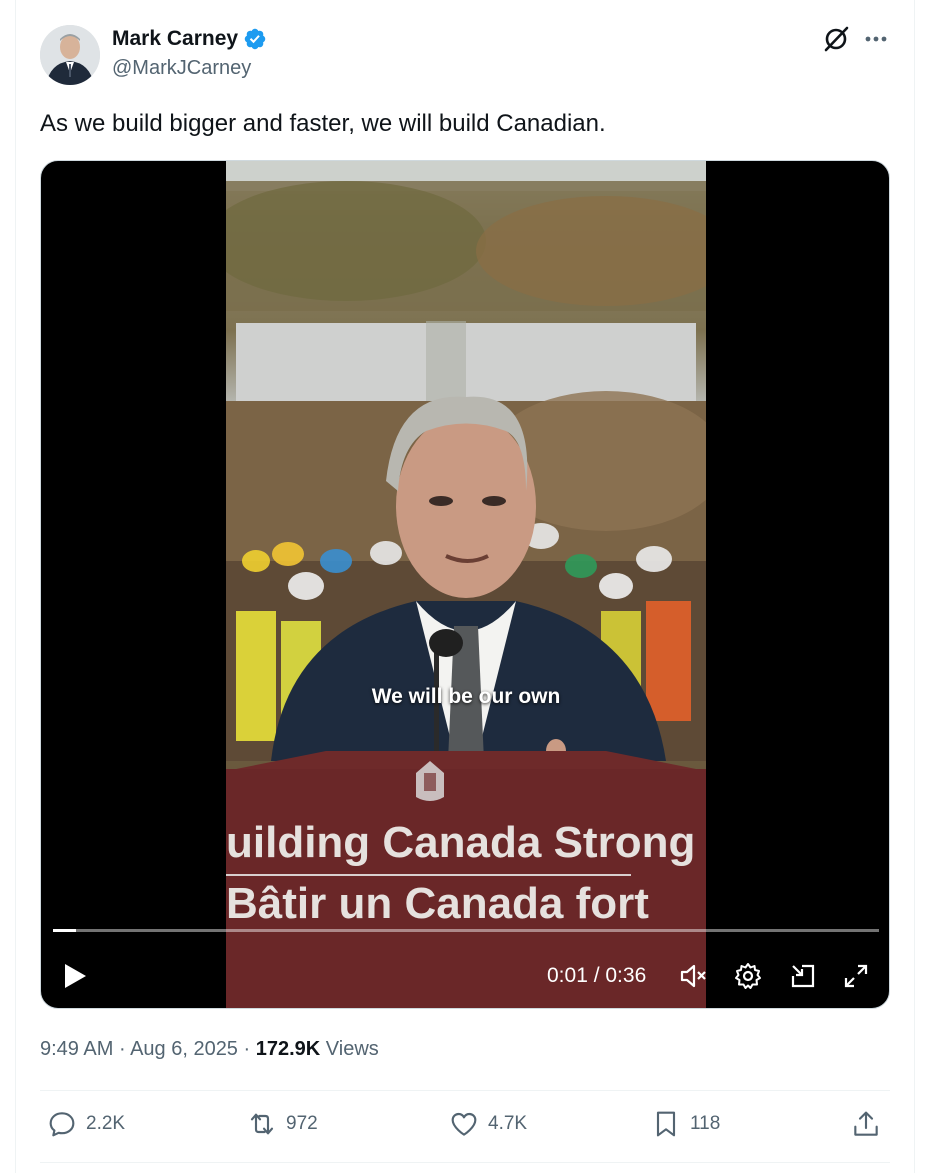 This screenshot has height=1173, width=934. Describe the element at coordinates (62, 1124) in the screenshot. I see `reply-icon` at that location.